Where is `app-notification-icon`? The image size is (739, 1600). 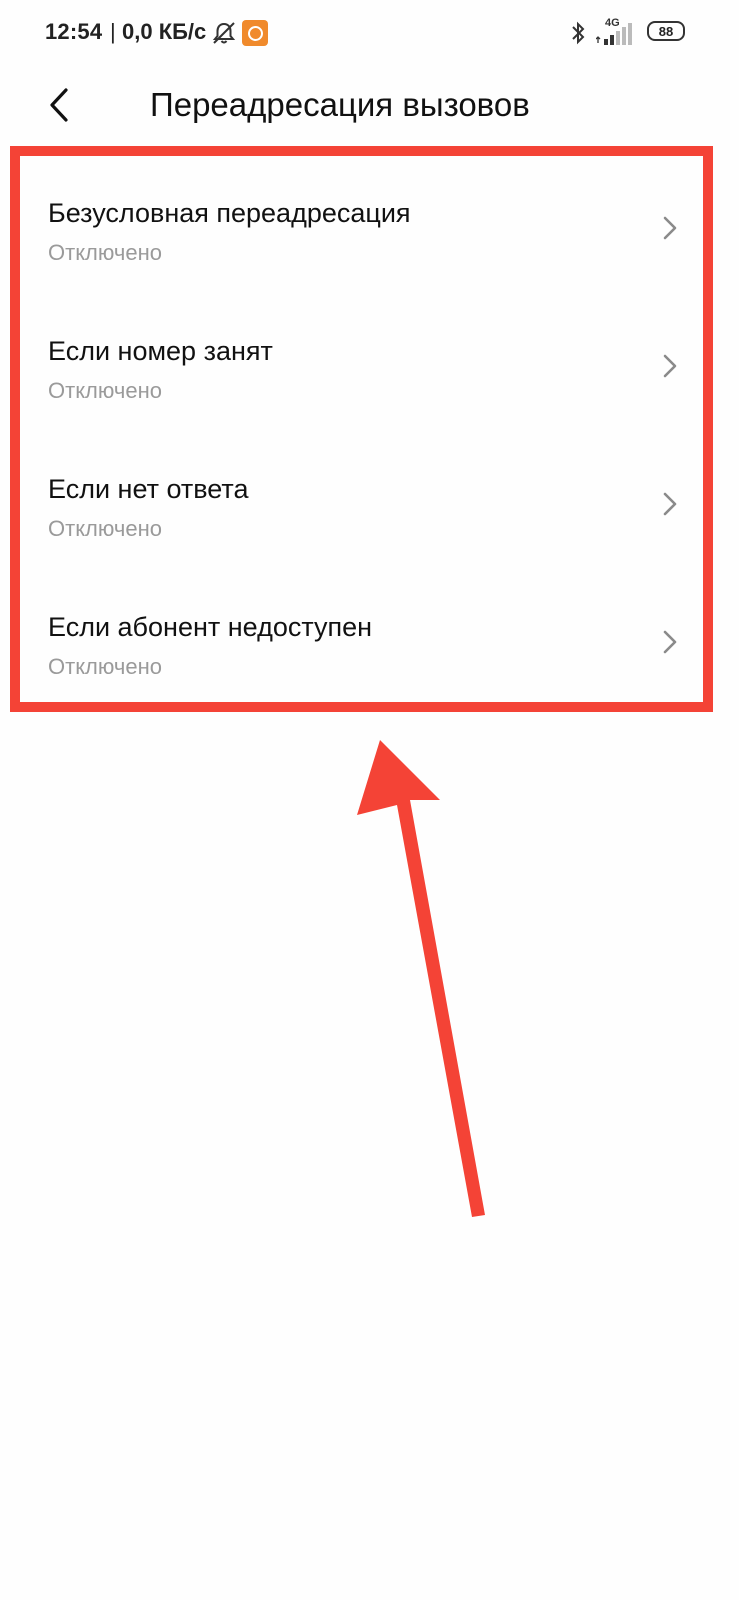 app-notification-icon is located at coordinates (255, 33).